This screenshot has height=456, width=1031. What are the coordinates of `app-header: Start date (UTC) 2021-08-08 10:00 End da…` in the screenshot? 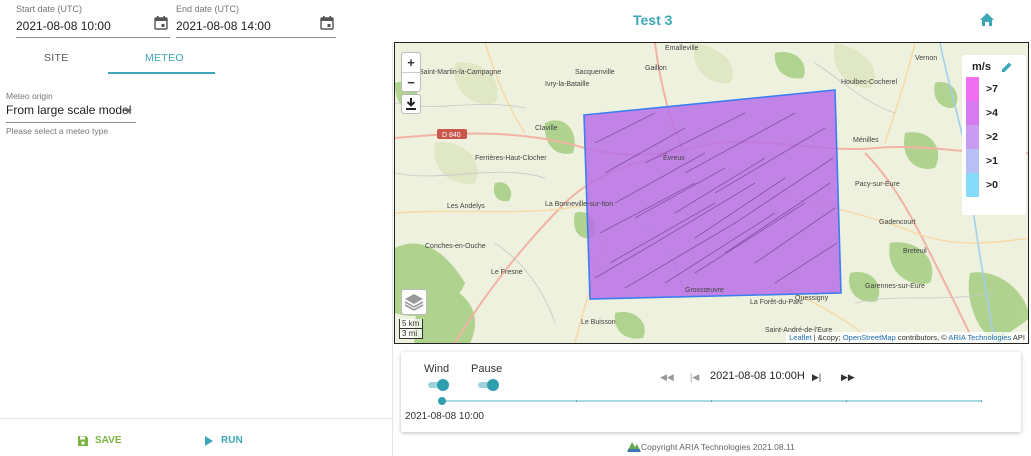 It's located at (515, 21).